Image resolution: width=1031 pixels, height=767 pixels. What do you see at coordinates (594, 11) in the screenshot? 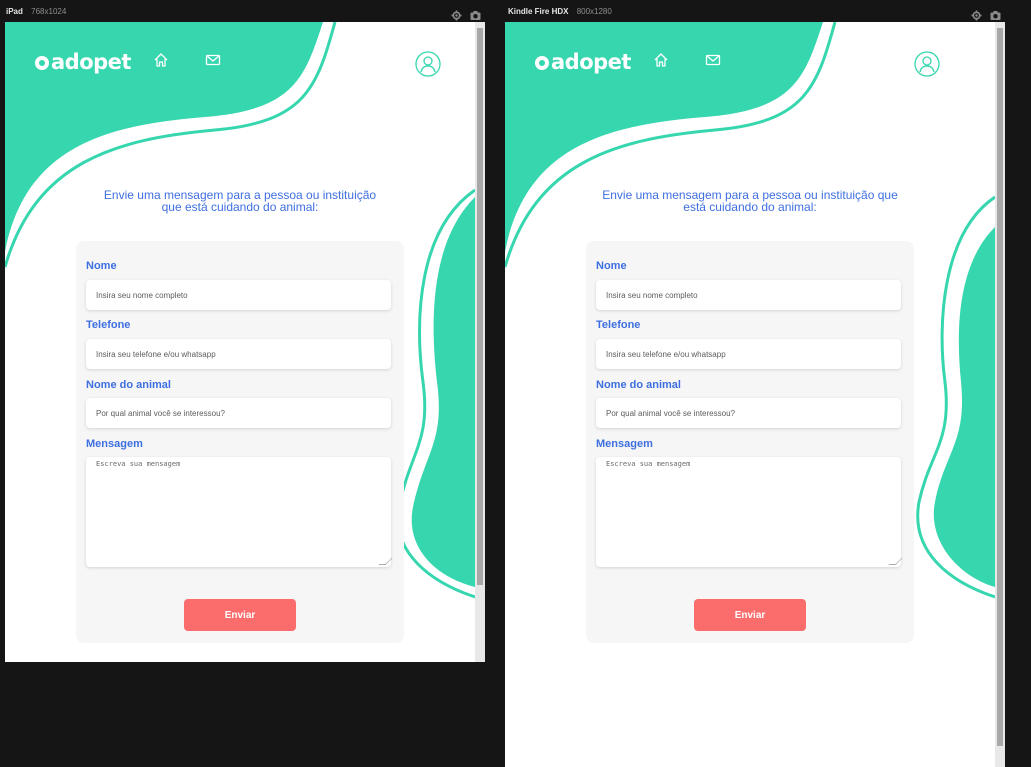
I see `device-dimensions: 800x1280` at bounding box center [594, 11].